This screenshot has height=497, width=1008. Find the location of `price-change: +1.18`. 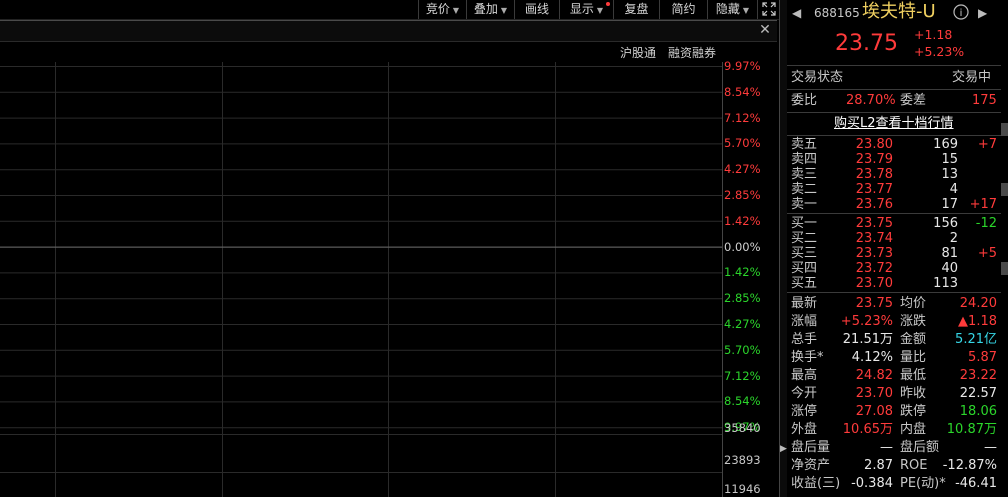

price-change: +1.18 is located at coordinates (933, 34).